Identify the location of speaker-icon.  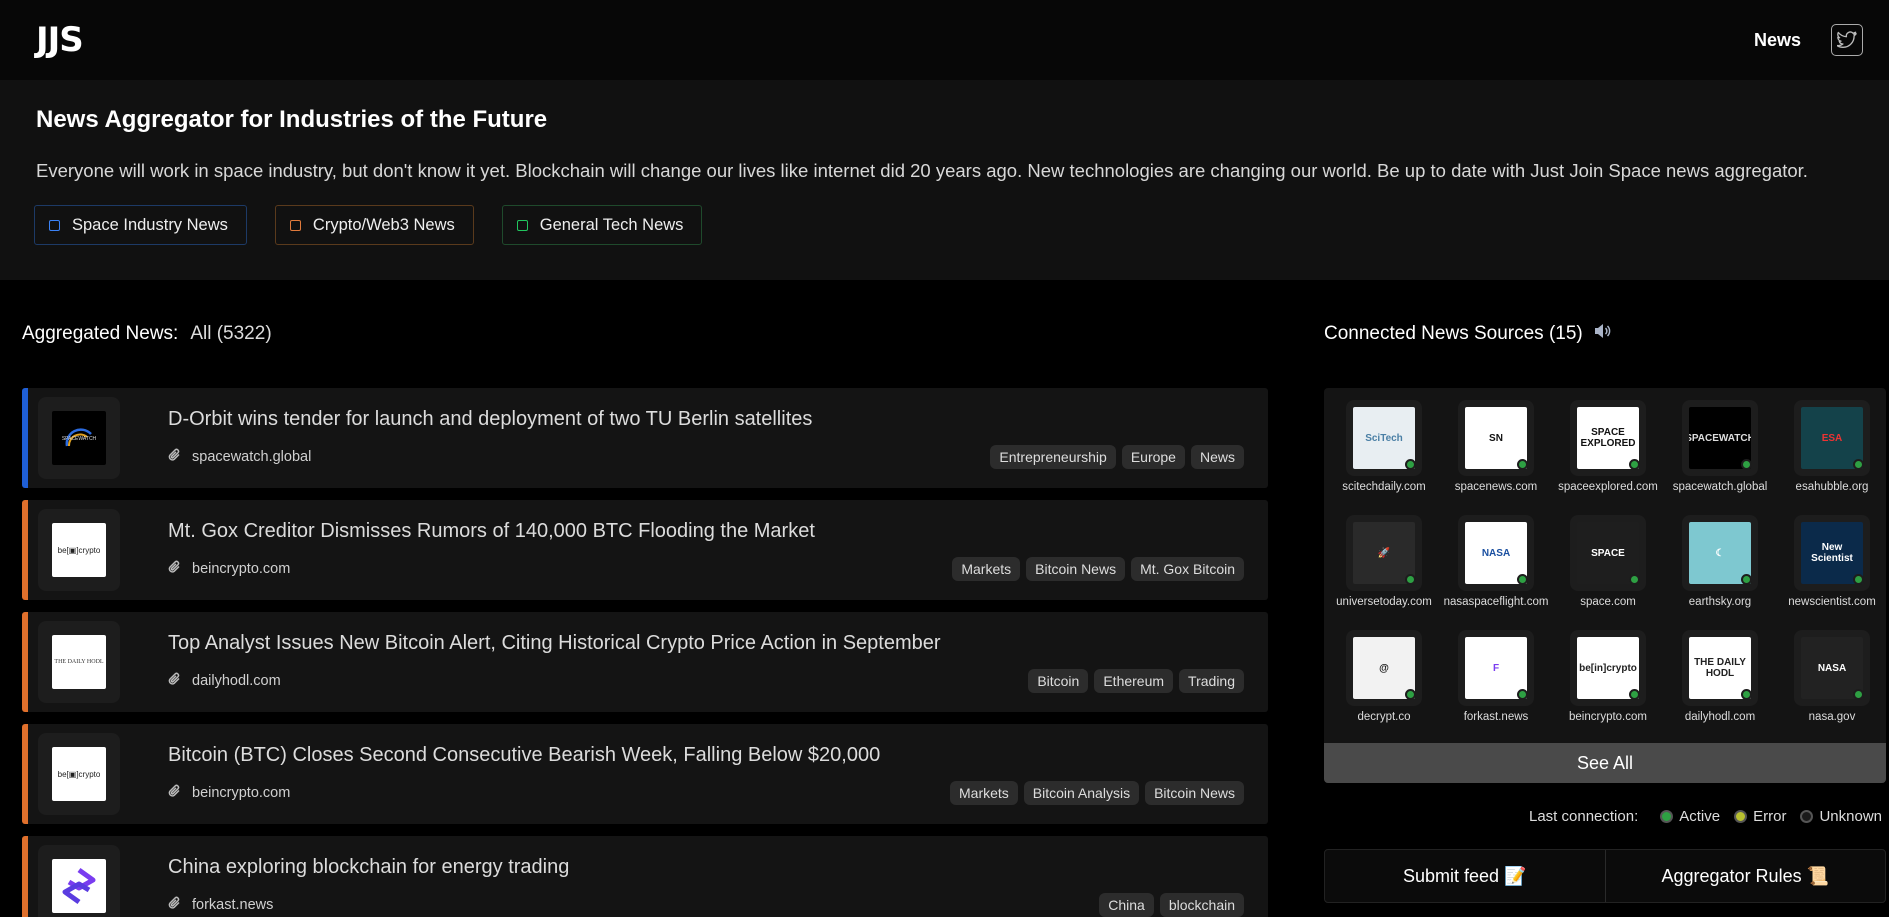
(1602, 334).